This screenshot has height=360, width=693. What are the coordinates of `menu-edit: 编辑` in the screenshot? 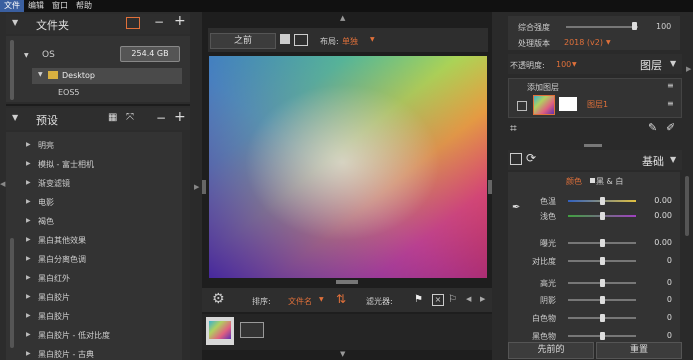 It's located at (36, 6).